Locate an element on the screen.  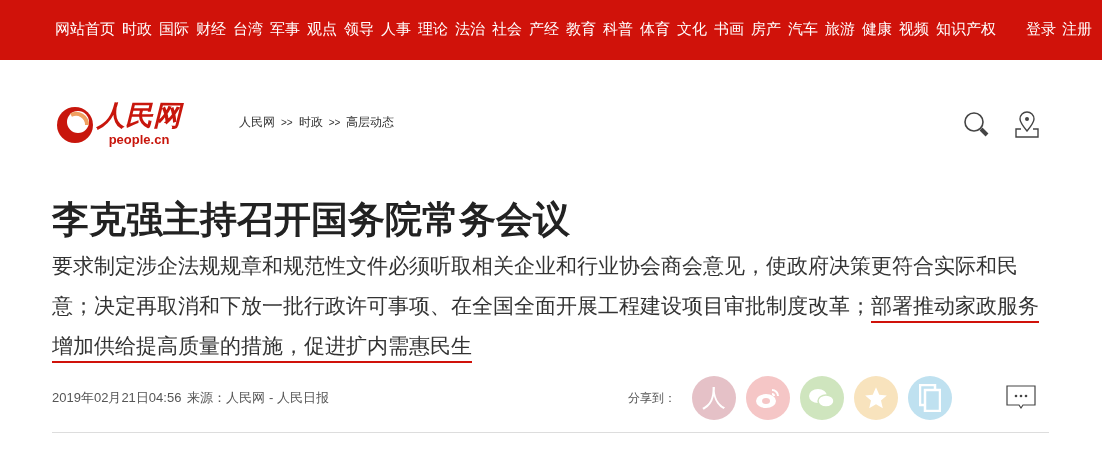
nav-link: 健康 is located at coordinates (877, 30).